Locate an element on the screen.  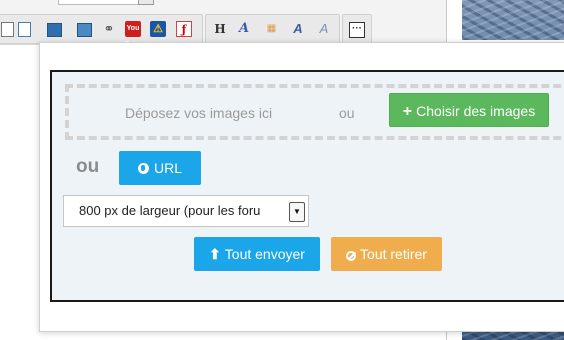
remove-all-label: Tout retirer is located at coordinates (393, 254).